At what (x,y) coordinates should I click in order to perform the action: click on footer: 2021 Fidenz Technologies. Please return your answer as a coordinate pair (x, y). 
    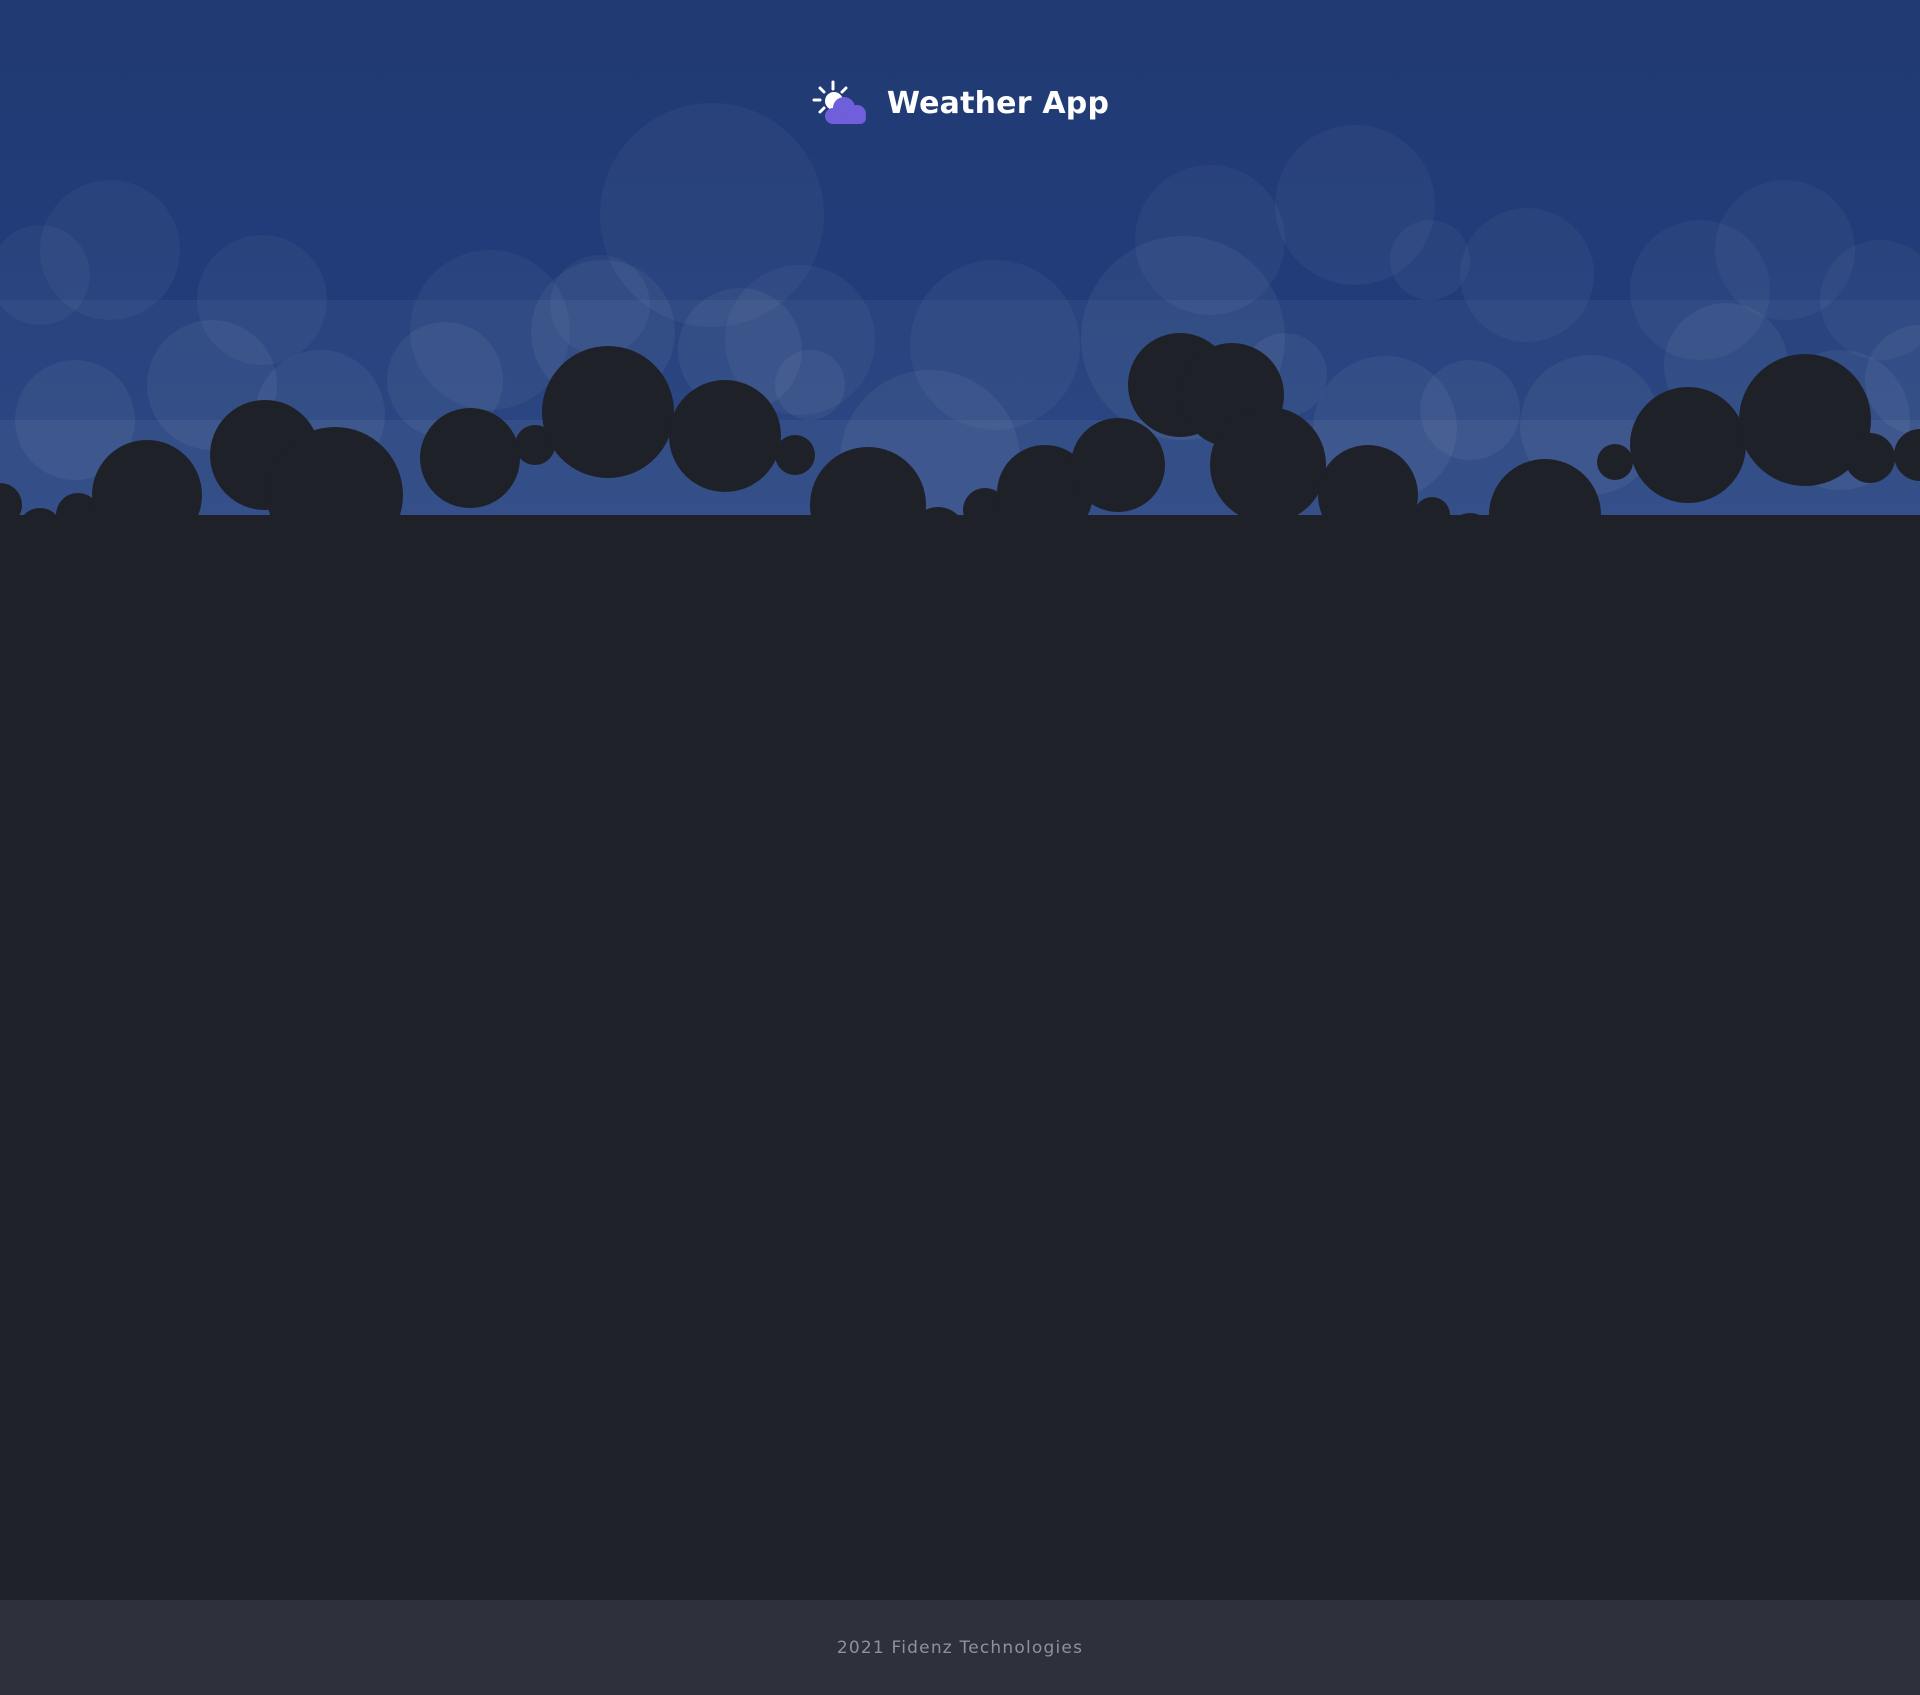
    Looking at the image, I should click on (960, 1647).